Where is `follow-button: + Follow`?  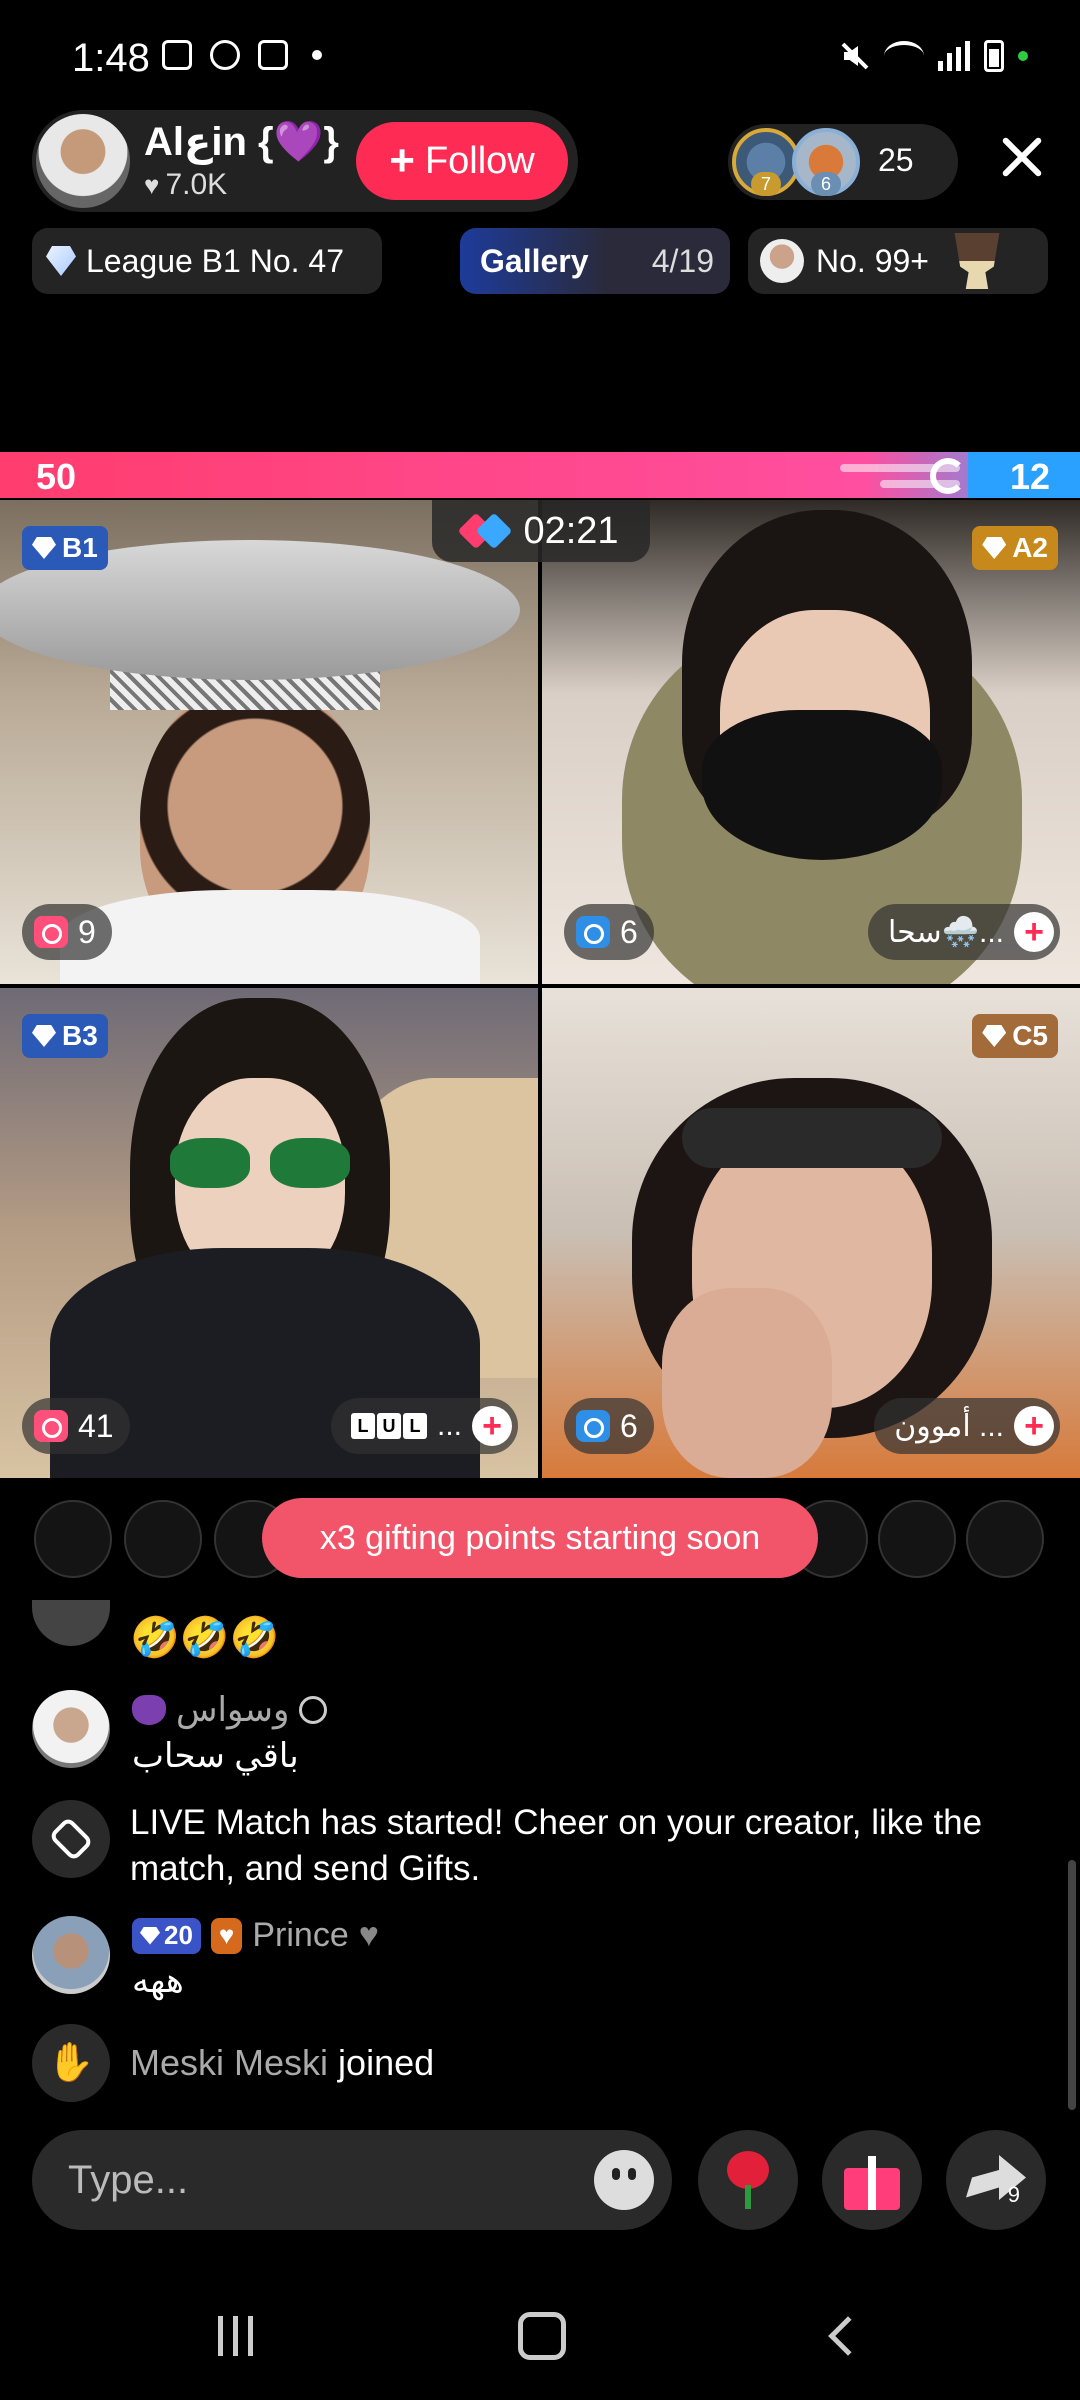 follow-button: + Follow is located at coordinates (462, 161).